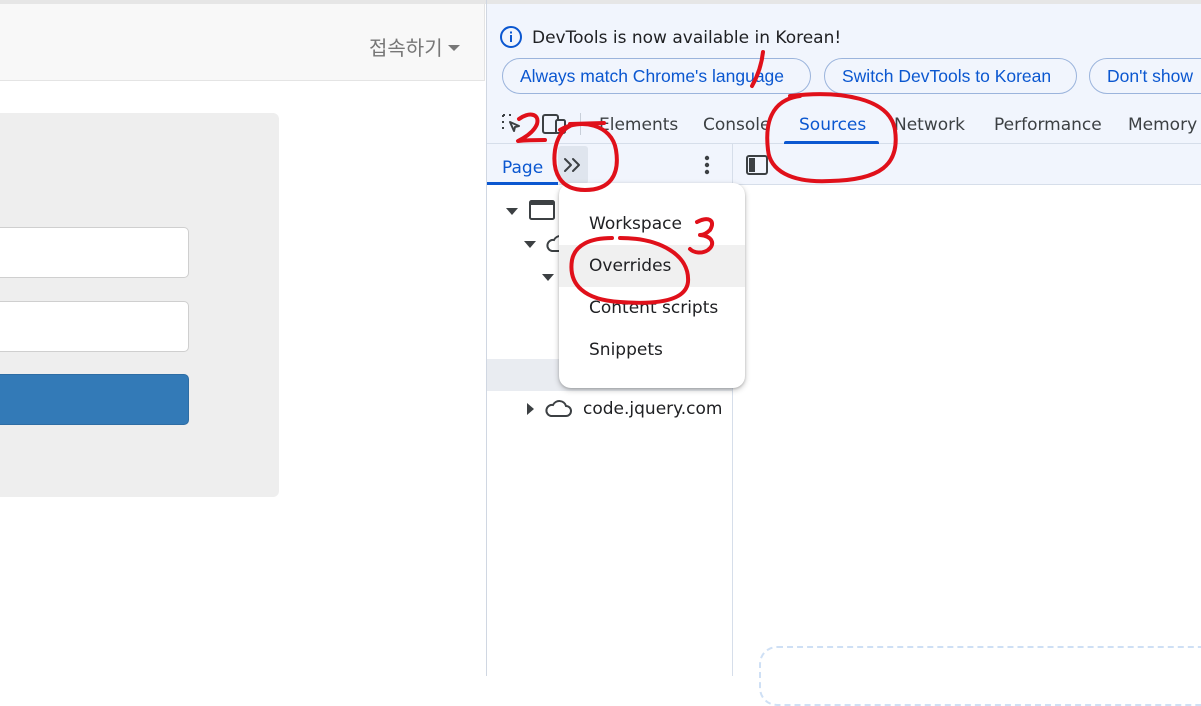 The image size is (1201, 706). What do you see at coordinates (94, 326) in the screenshot?
I see `password-input` at bounding box center [94, 326].